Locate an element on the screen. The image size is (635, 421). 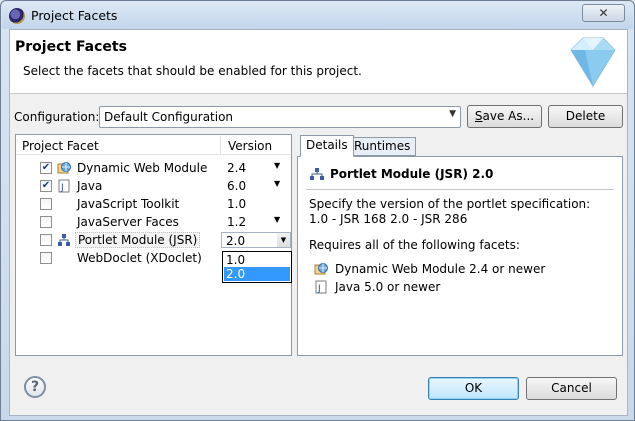
table-header: Project Facet Version is located at coordinates (153, 145).